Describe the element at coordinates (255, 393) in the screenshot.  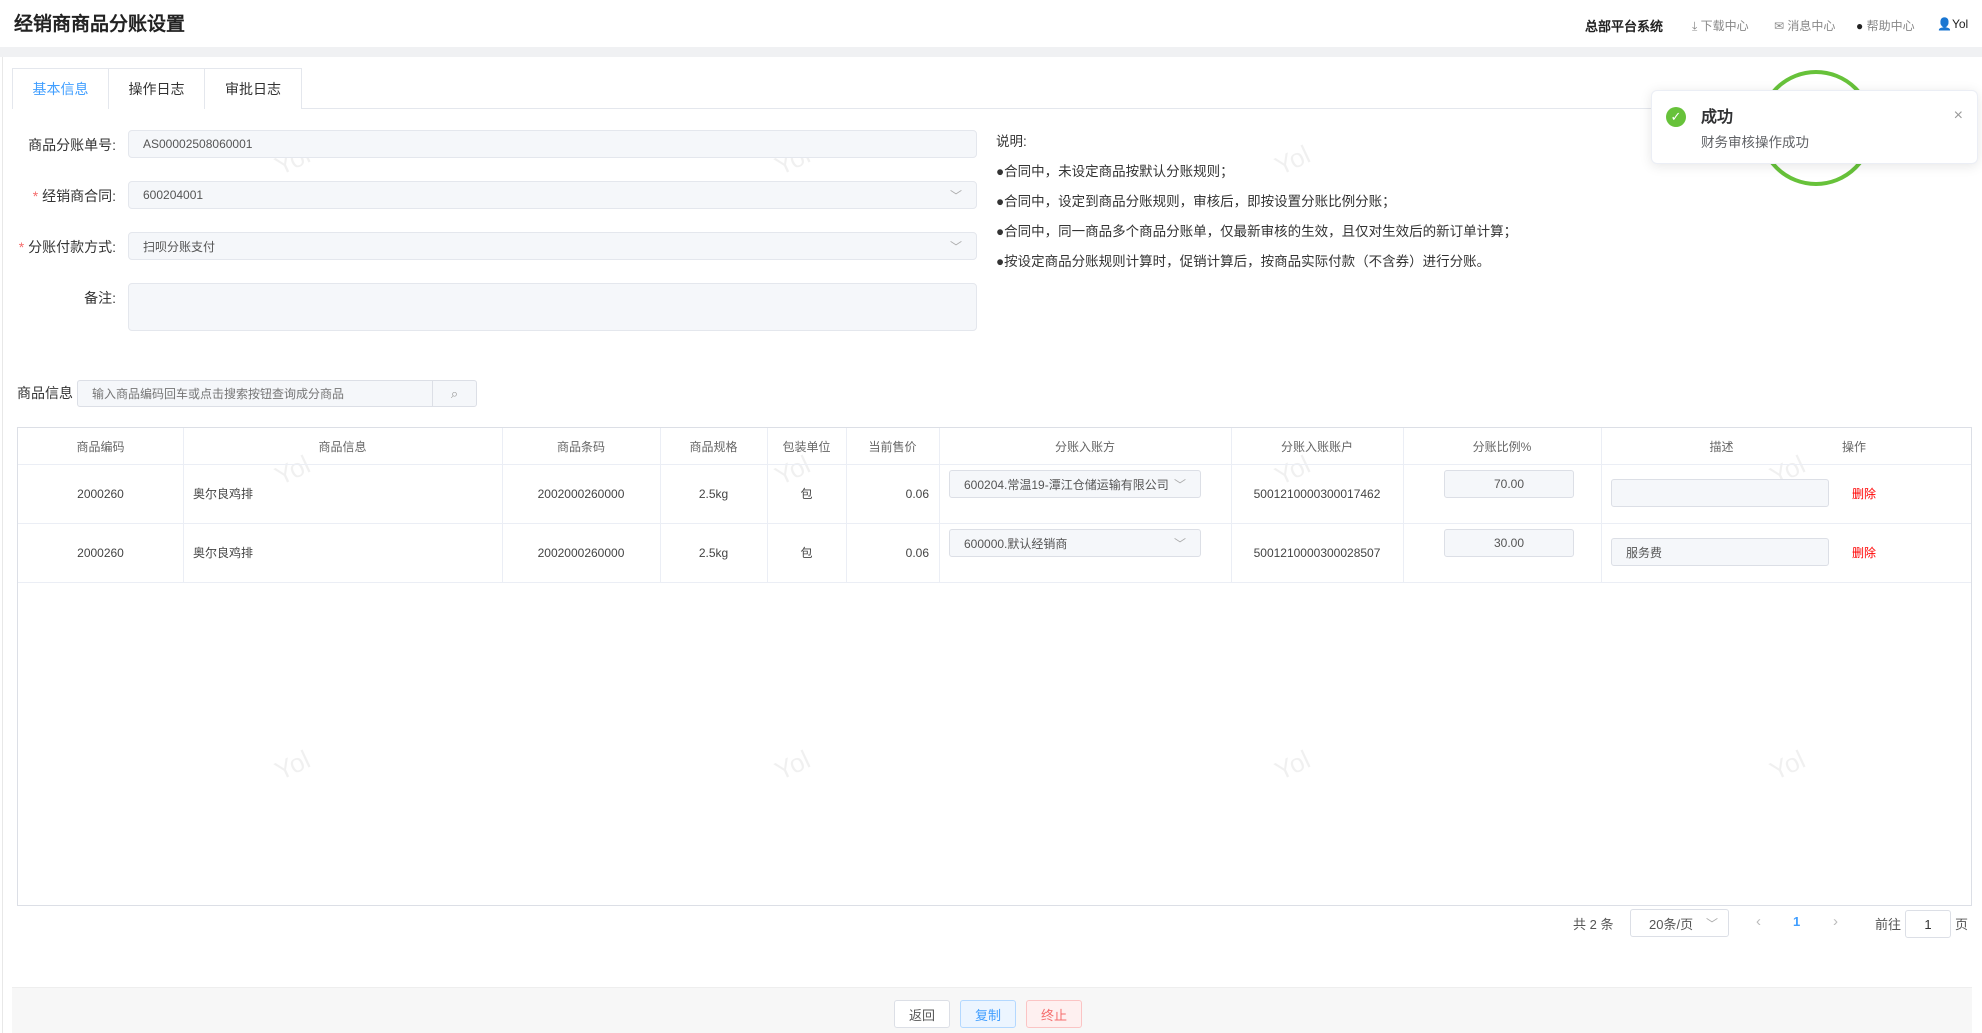
I see `goods-search-input` at that location.